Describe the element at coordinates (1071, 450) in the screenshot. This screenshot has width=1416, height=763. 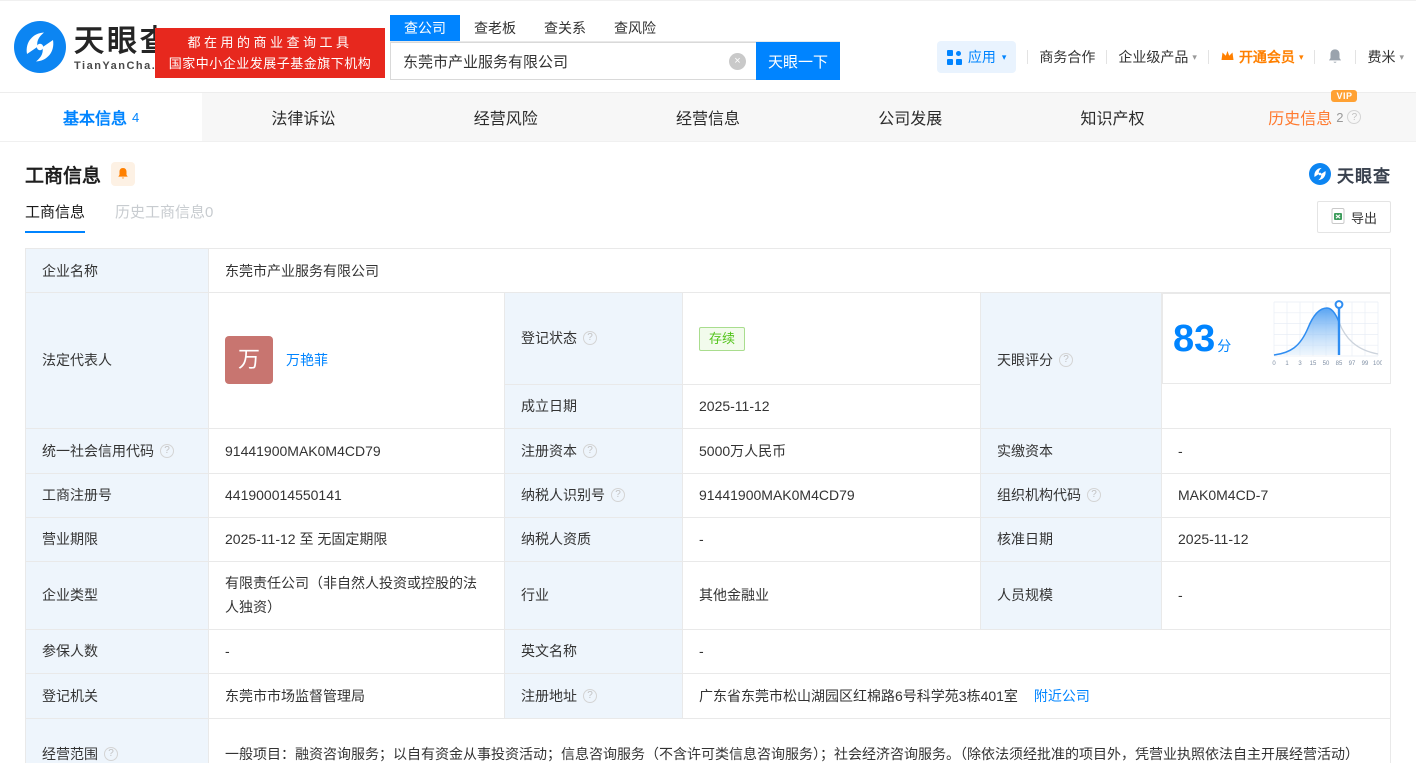
I see `field-label-paid-capital: 实缴资本` at that location.